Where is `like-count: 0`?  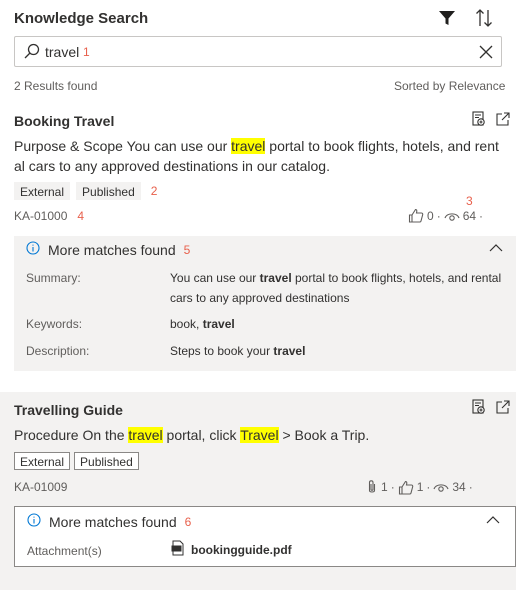
like-count: 0 is located at coordinates (430, 215).